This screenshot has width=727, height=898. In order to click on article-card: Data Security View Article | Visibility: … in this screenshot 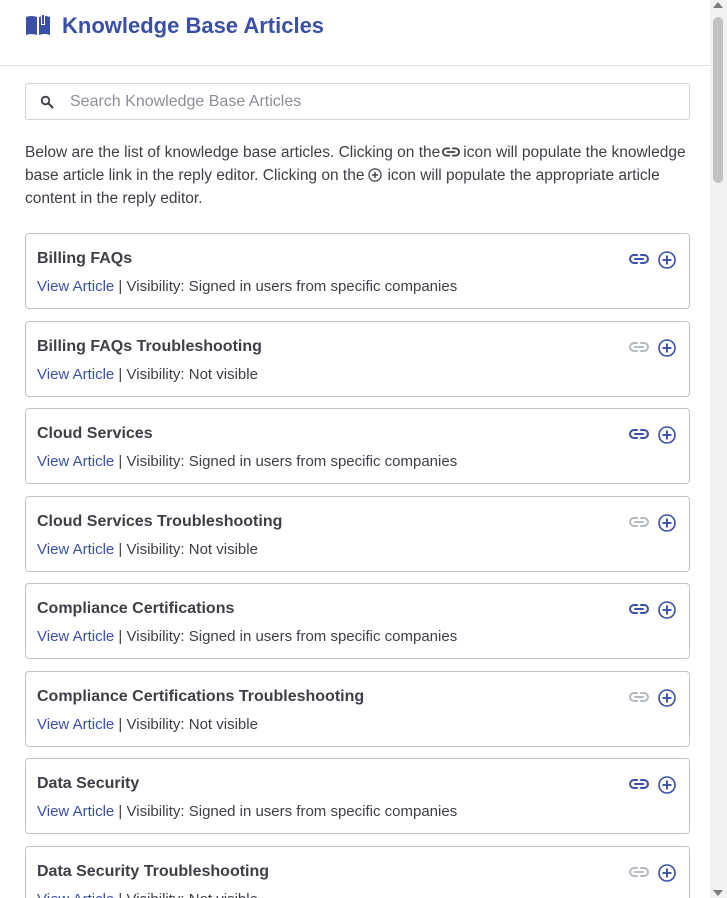, I will do `click(357, 796)`.